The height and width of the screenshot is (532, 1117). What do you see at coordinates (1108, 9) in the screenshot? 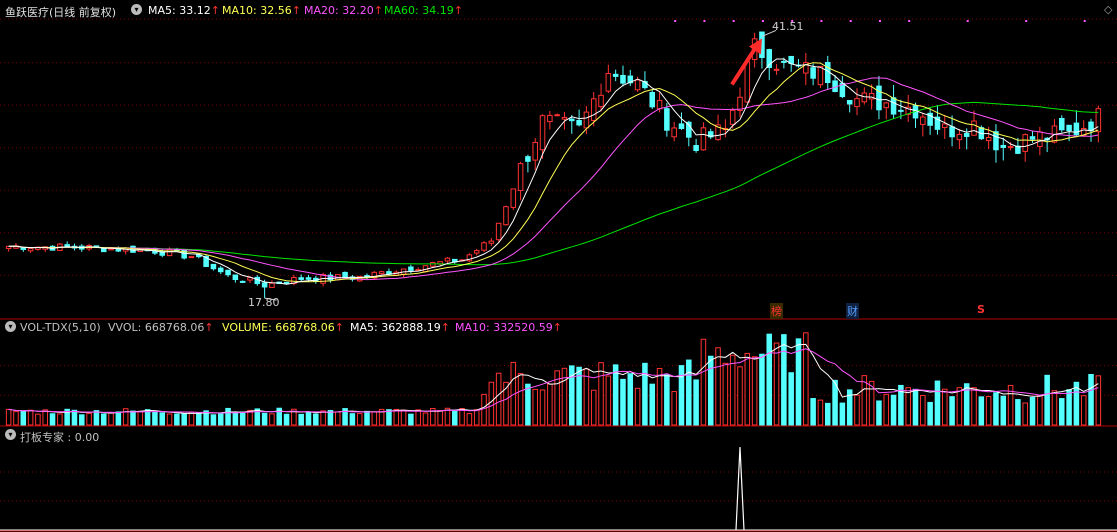
I see `diamond-icon: ◇` at bounding box center [1108, 9].